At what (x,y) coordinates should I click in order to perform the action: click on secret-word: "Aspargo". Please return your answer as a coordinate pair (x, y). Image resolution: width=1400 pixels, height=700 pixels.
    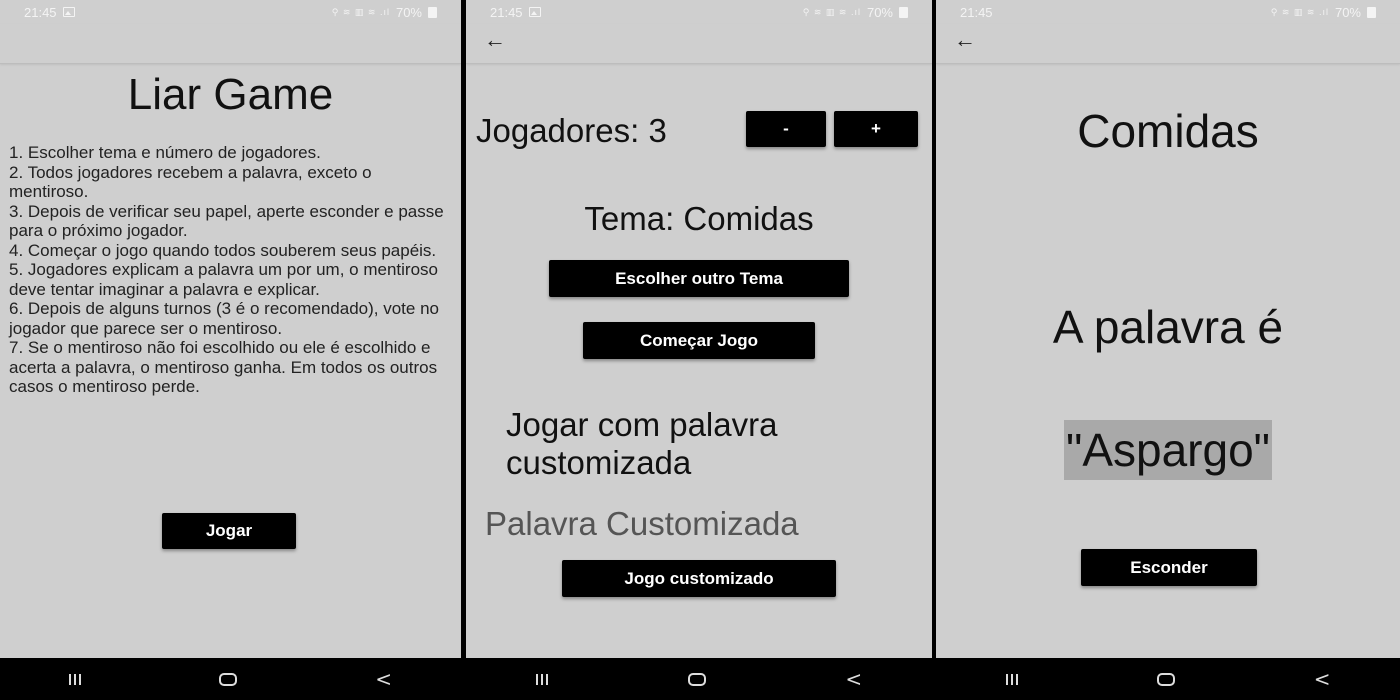
    Looking at the image, I should click on (1168, 450).